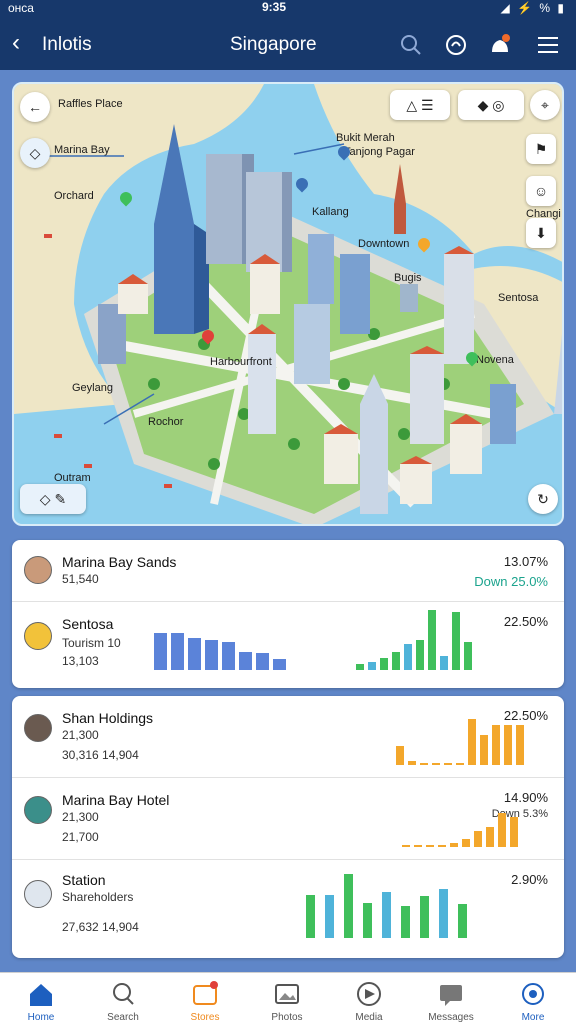 This screenshot has height=1024, width=576. Describe the element at coordinates (330, 212) in the screenshot. I see `map-label: Kallang` at that location.